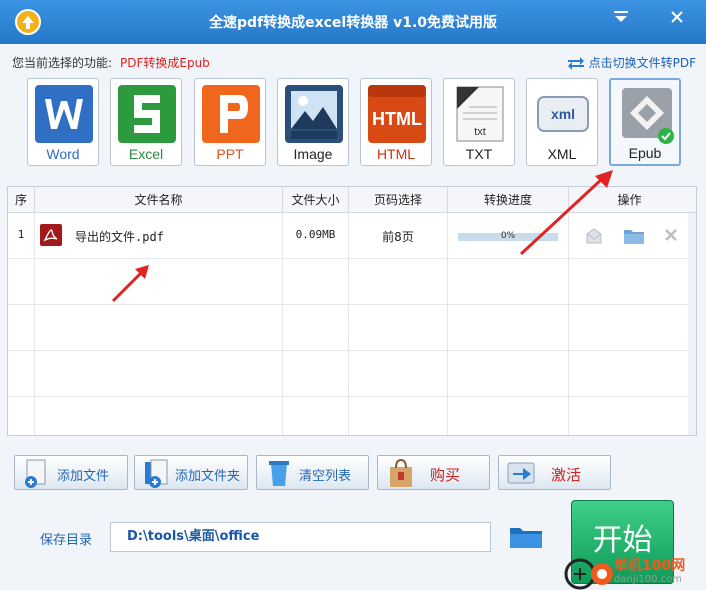 Image resolution: width=706 pixels, height=590 pixels. Describe the element at coordinates (648, 116) in the screenshot. I see `epub-icon` at that location.